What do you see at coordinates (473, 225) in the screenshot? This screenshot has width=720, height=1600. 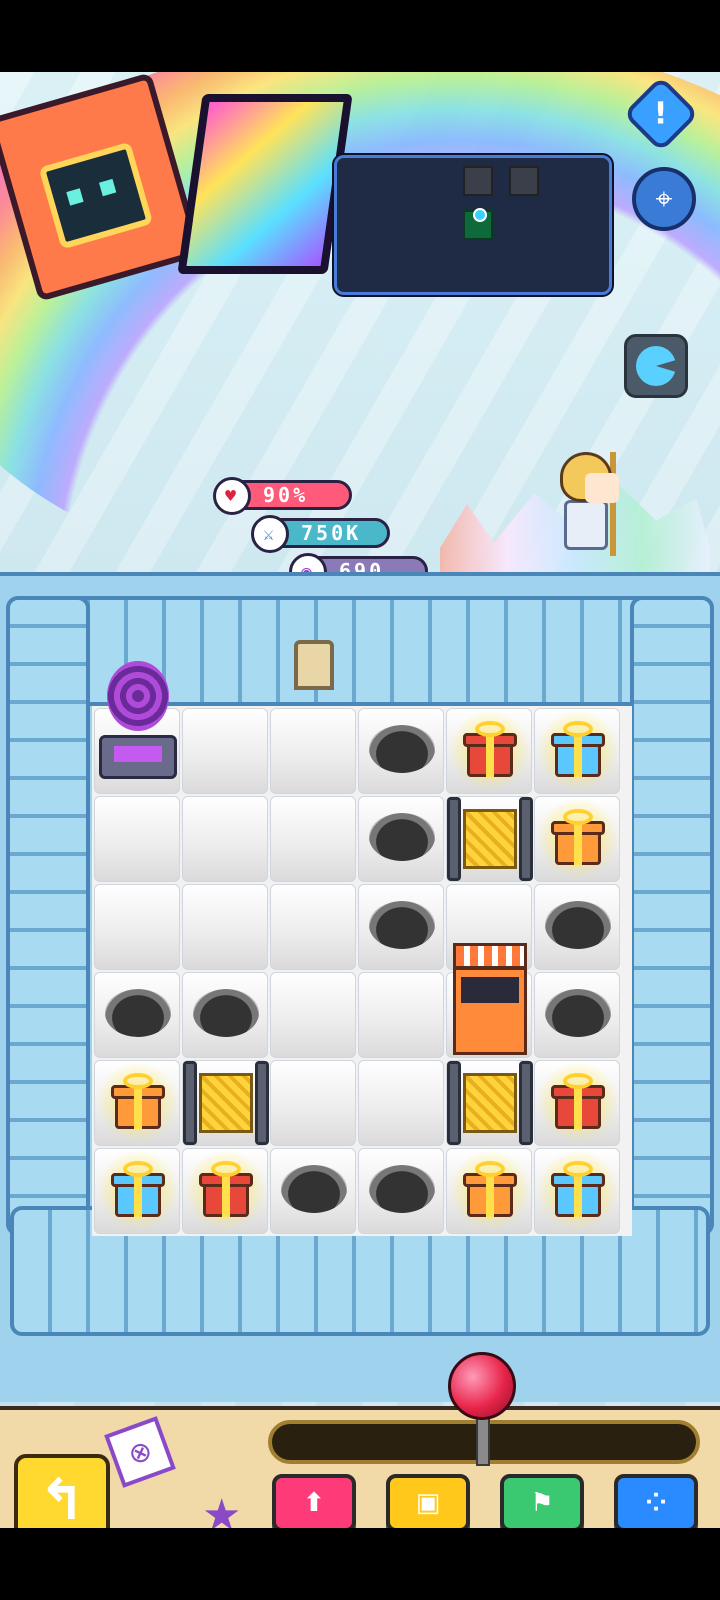 I see `minimap` at bounding box center [473, 225].